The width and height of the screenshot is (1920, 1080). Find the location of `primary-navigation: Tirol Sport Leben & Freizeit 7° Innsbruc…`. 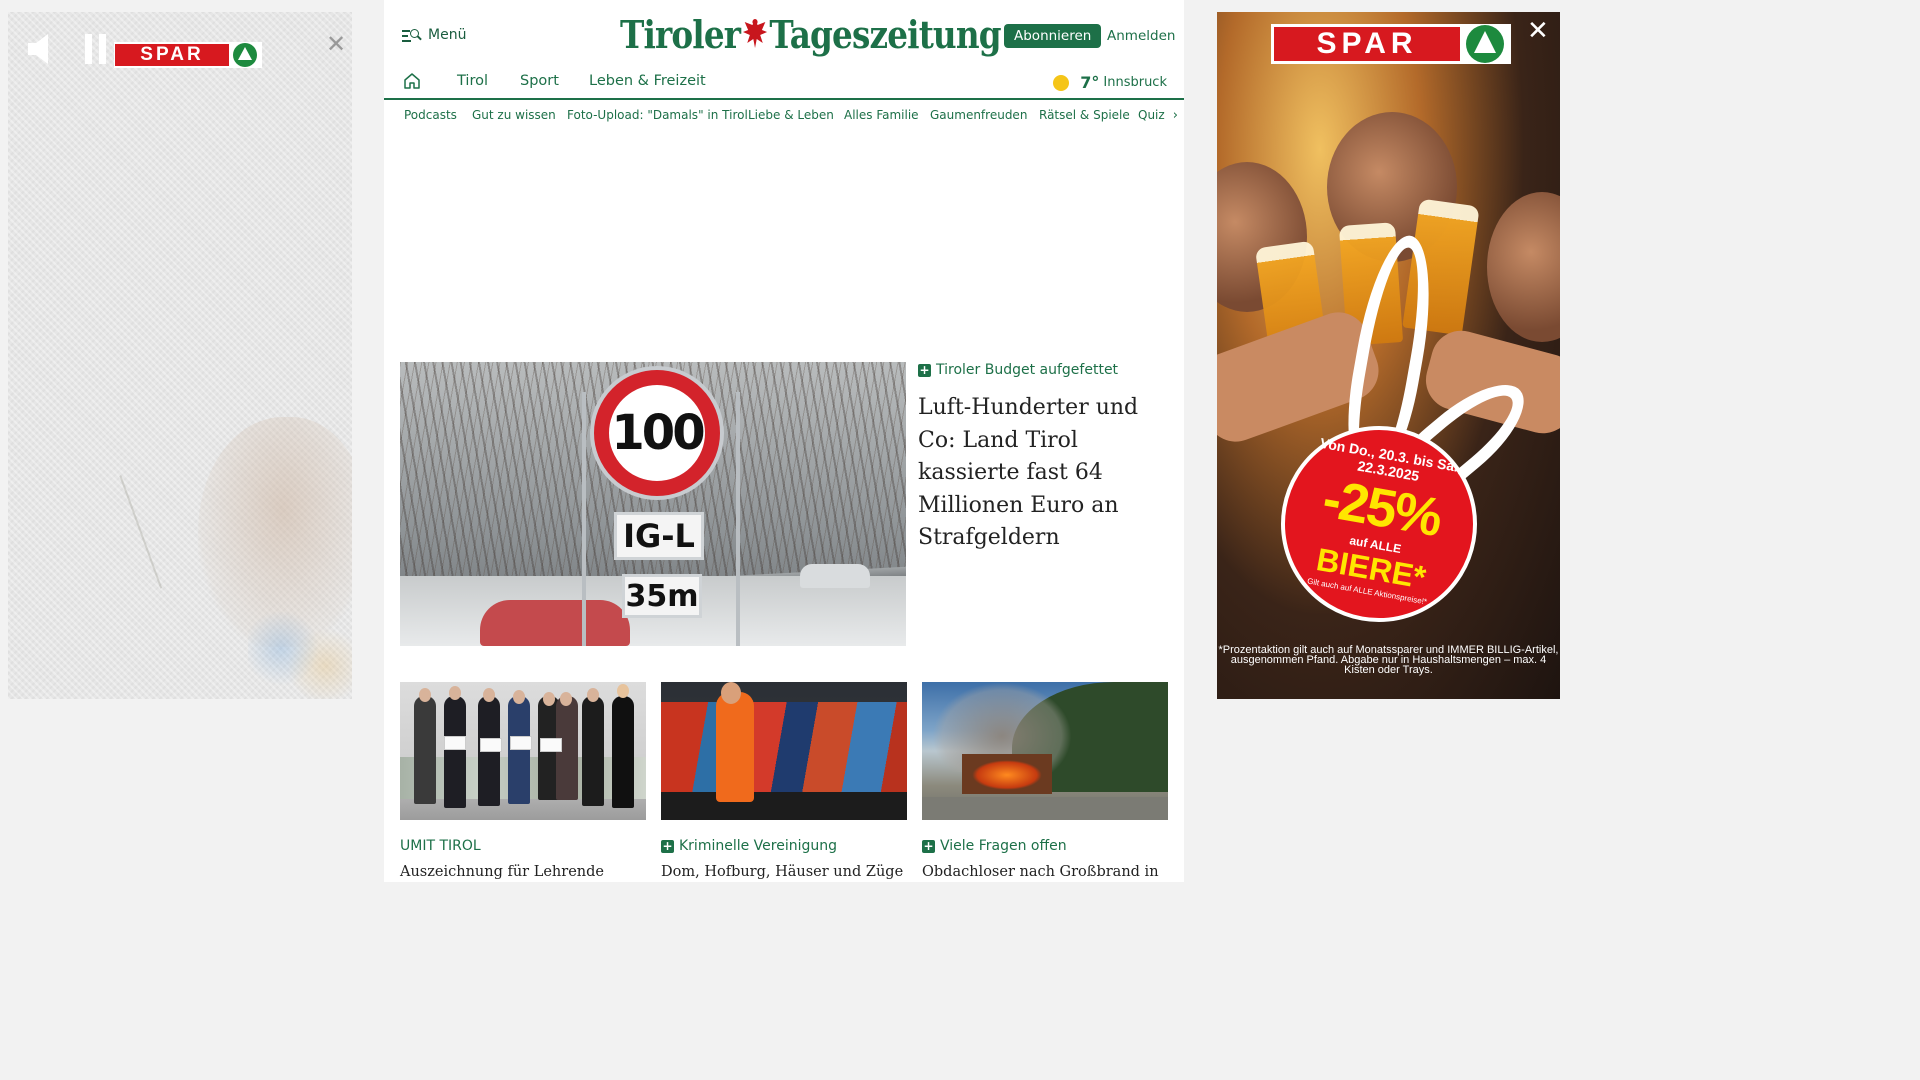

primary-navigation: Tirol Sport Leben & Freizeit 7° Innsbruc… is located at coordinates (784, 82).